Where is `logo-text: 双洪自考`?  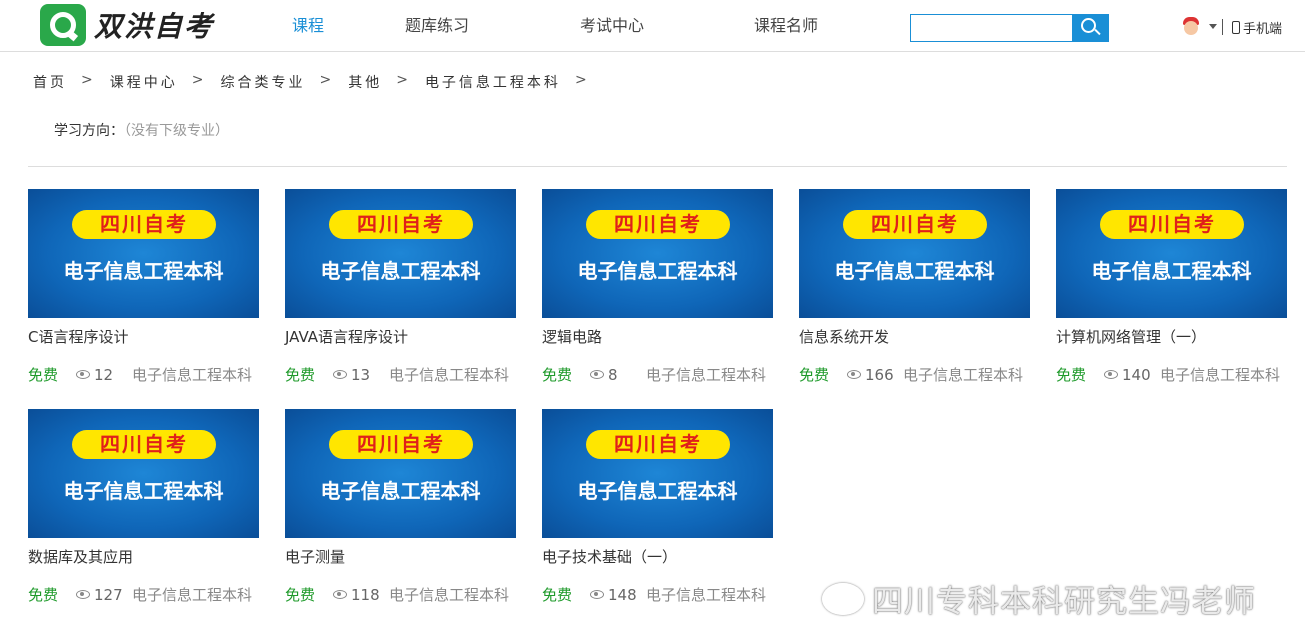 logo-text: 双洪自考 is located at coordinates (154, 25).